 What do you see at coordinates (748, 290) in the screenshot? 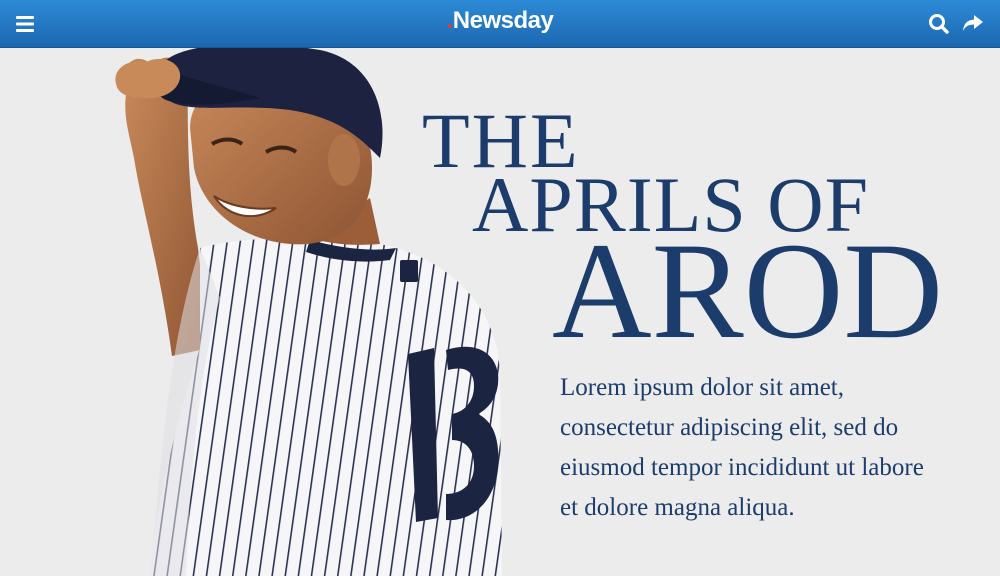
I see `headline-line-3: AROD` at bounding box center [748, 290].